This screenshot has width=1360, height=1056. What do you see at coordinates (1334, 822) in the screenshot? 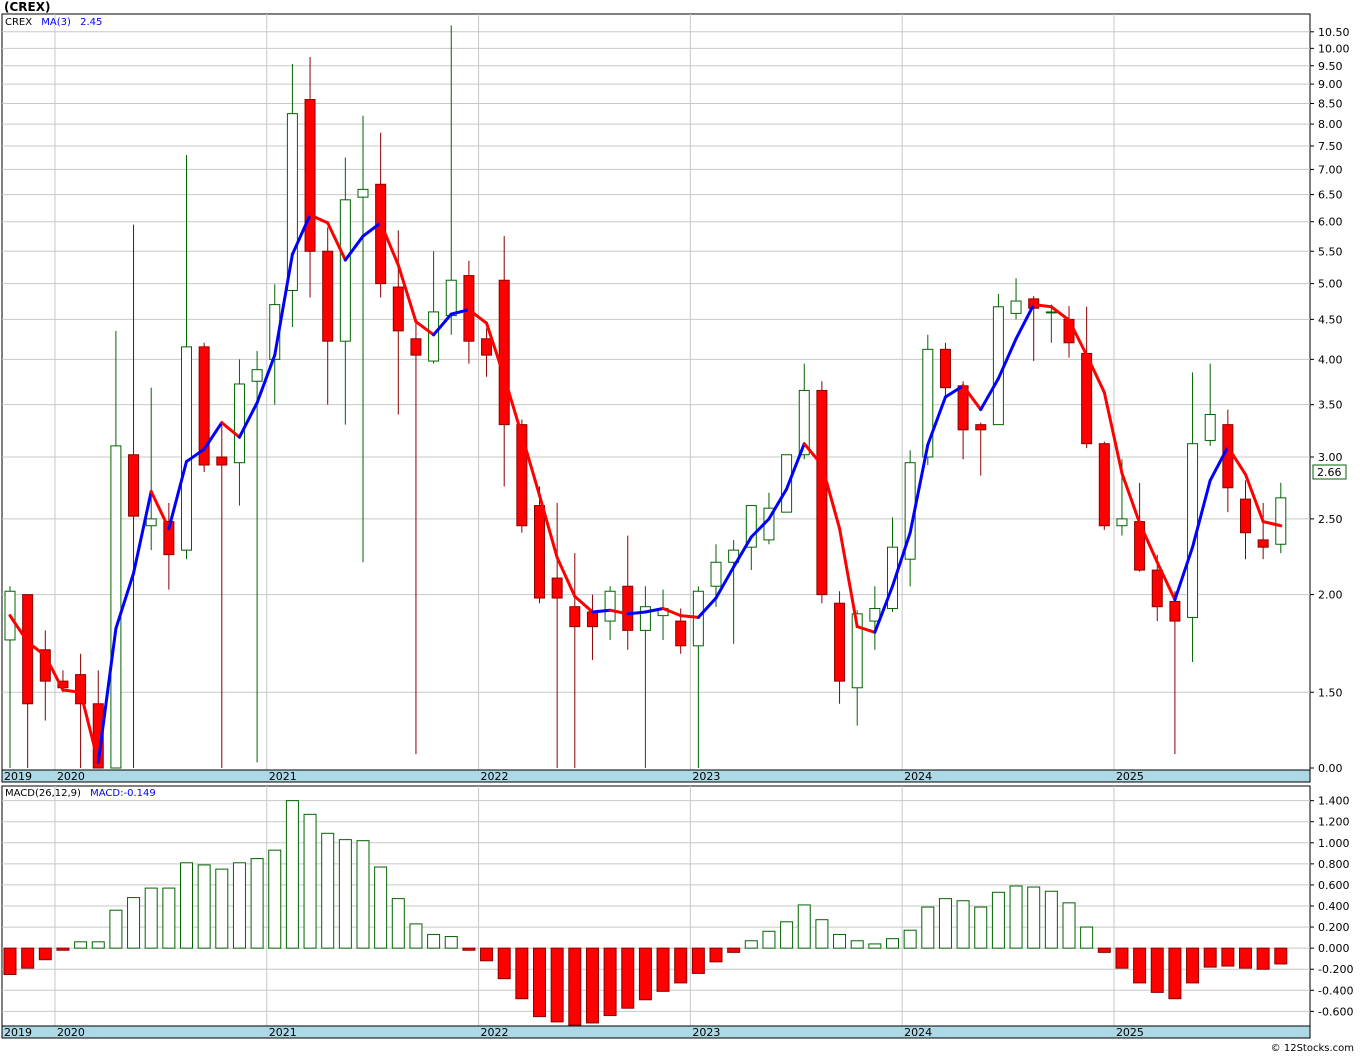
I see `macd-tick-label: 1.200` at bounding box center [1334, 822].